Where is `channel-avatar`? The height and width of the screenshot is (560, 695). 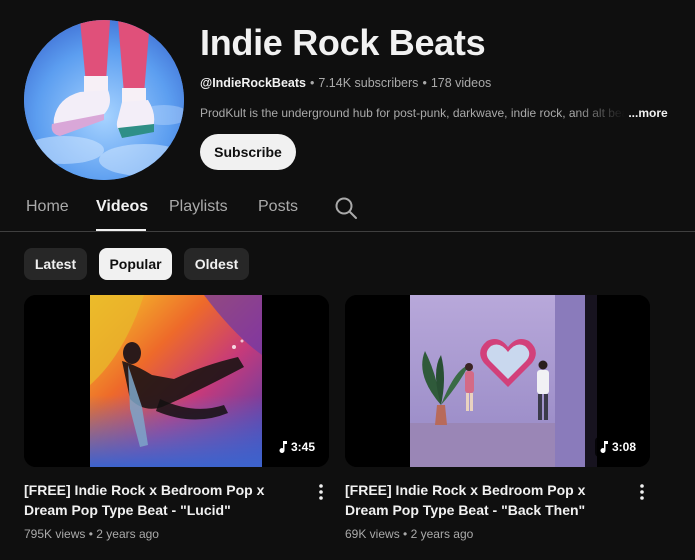
channel-avatar is located at coordinates (104, 100).